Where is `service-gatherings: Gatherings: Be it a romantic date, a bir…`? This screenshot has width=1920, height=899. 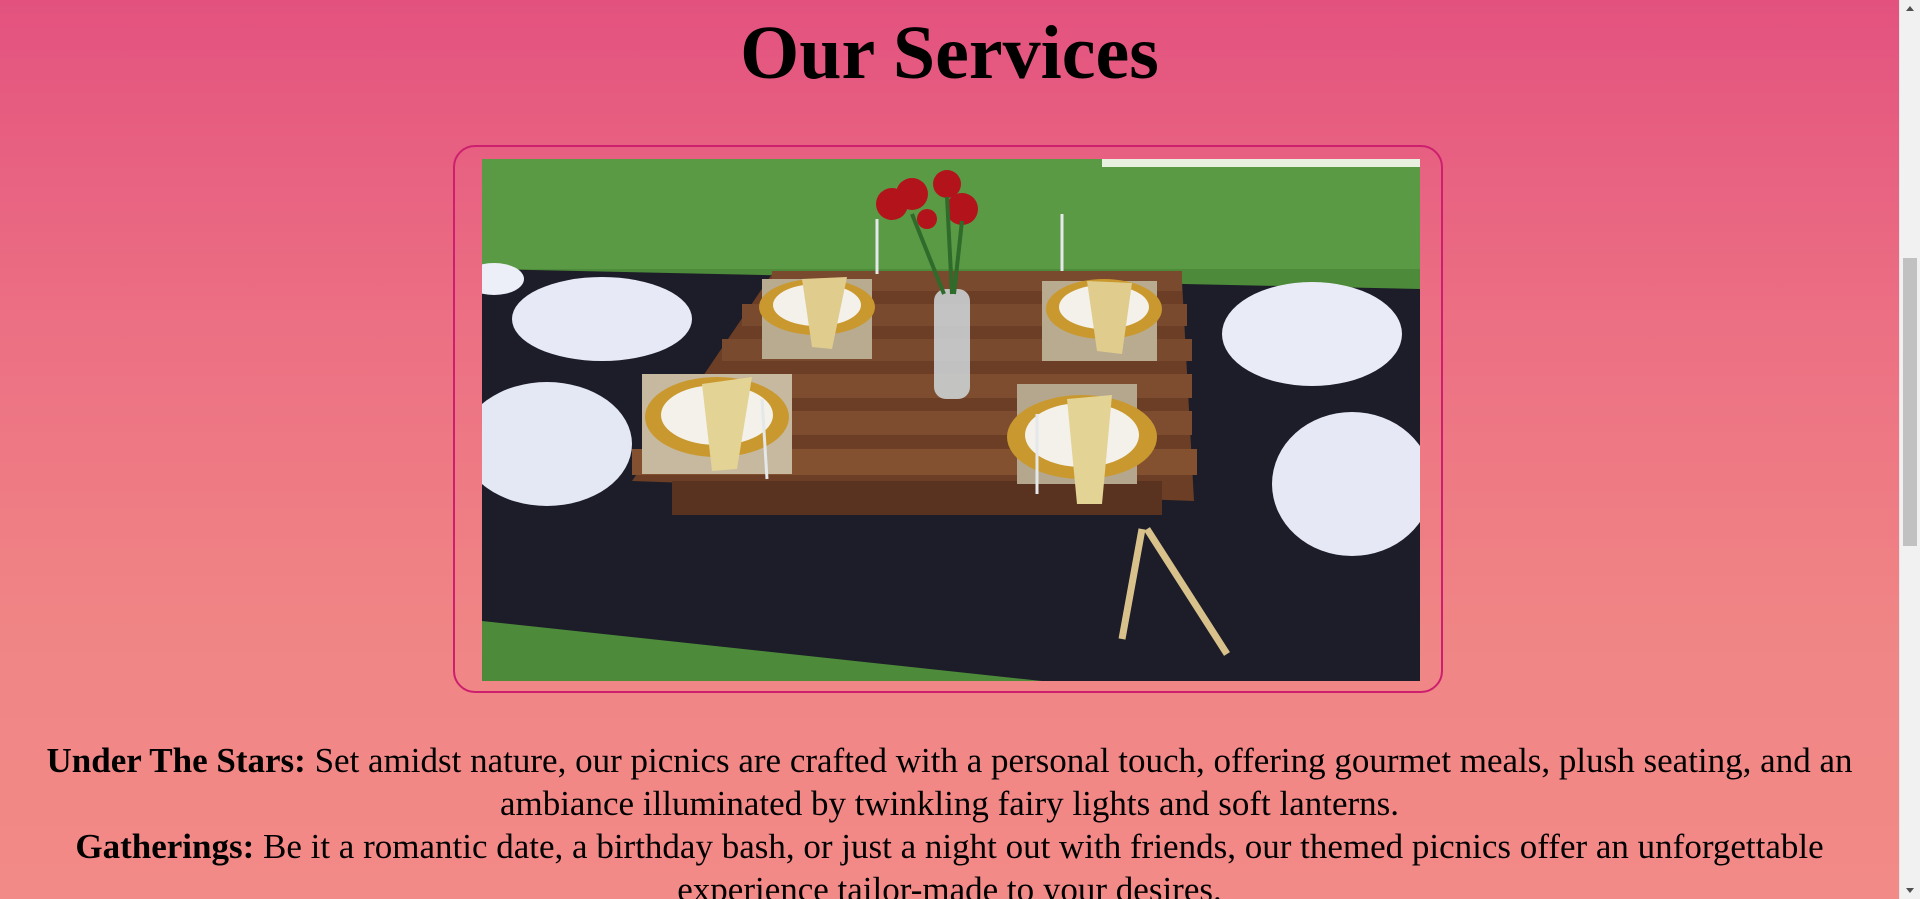
service-gatherings: Gatherings: Be it a romantic date, a bir… is located at coordinates (949, 862).